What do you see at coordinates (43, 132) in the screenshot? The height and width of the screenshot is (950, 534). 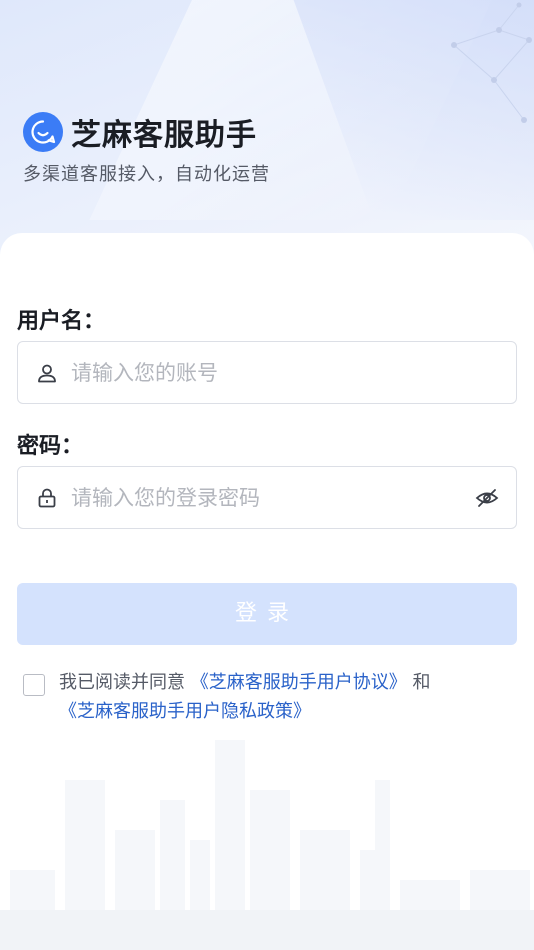 I see `smile-chat-icon` at bounding box center [43, 132].